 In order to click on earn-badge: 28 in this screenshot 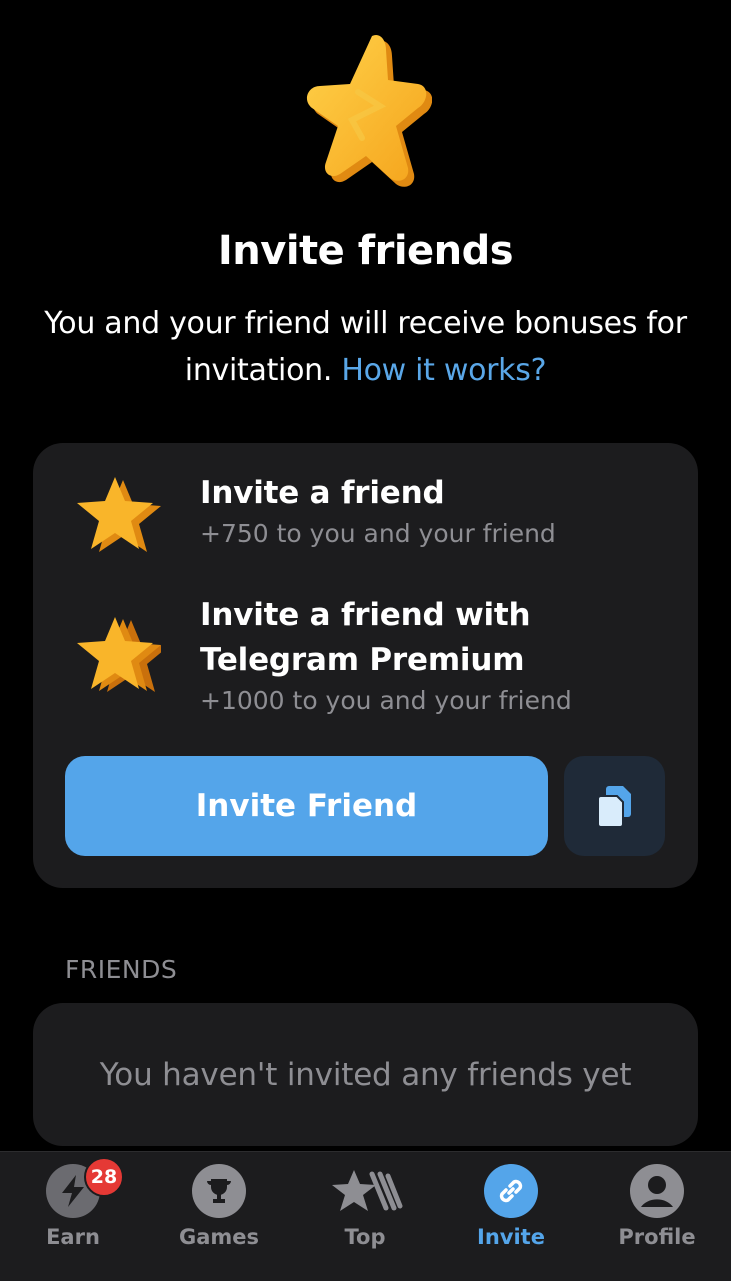, I will do `click(104, 1177)`.